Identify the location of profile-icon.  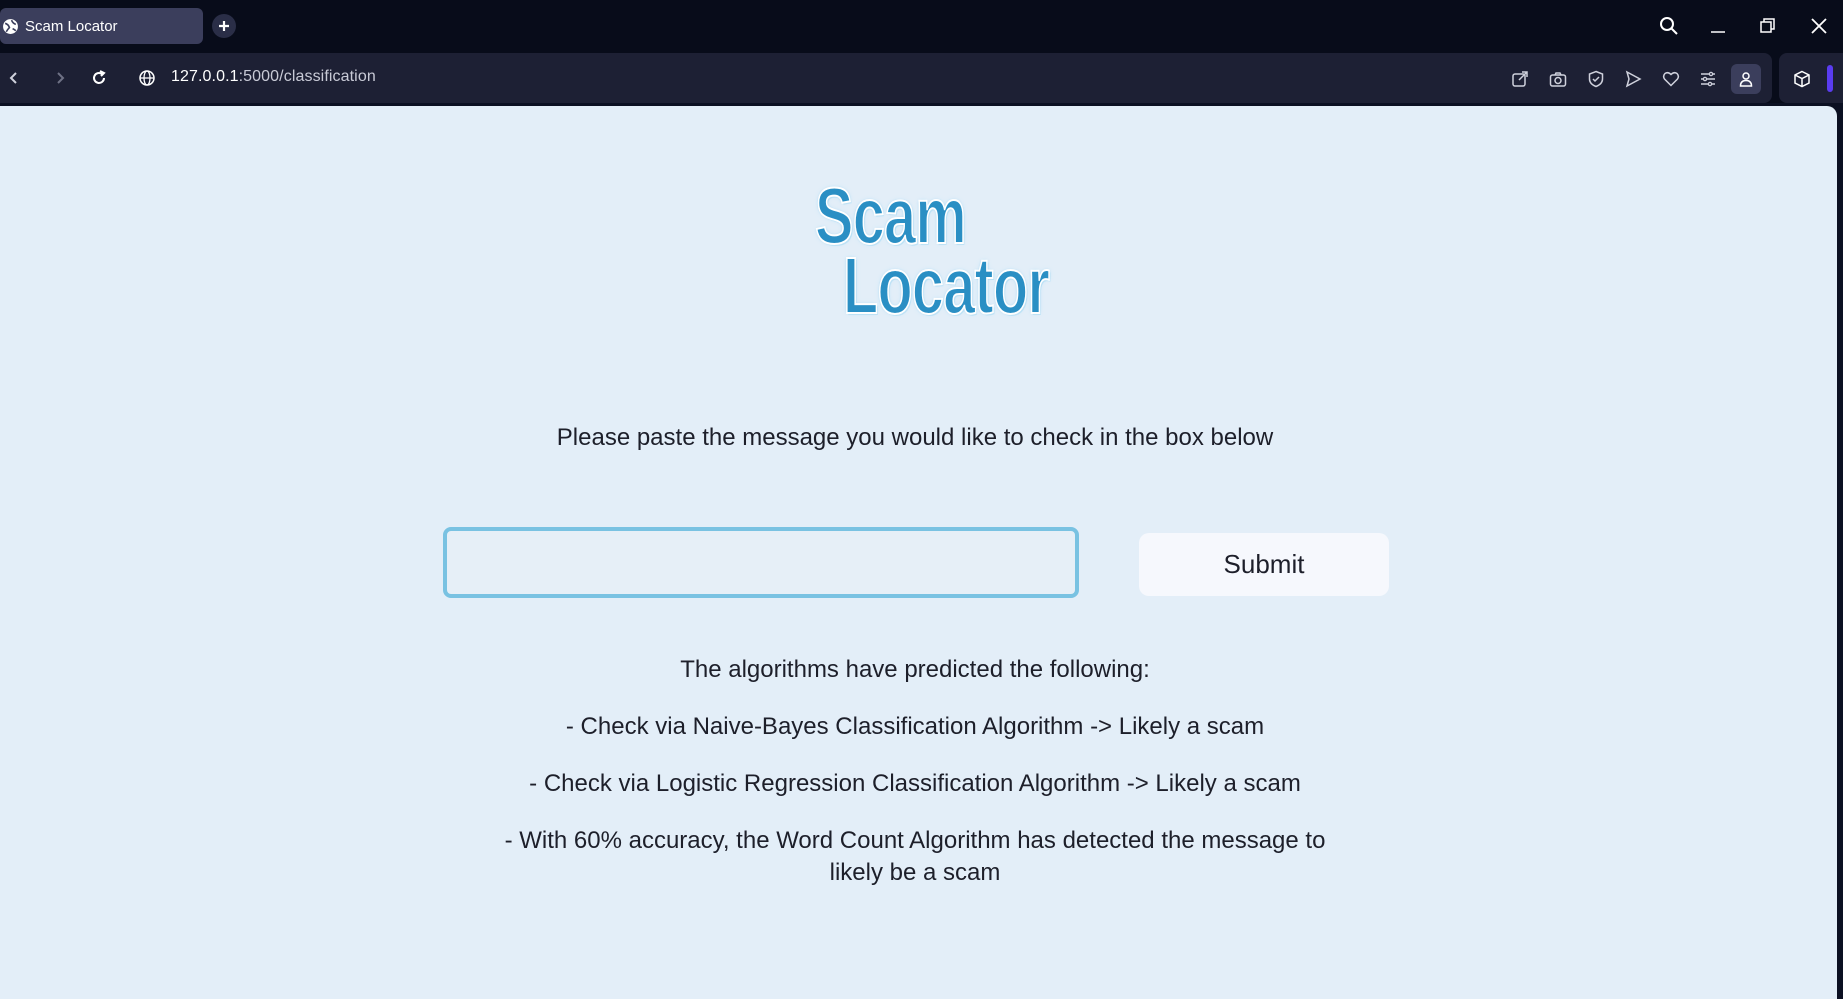
(1746, 79).